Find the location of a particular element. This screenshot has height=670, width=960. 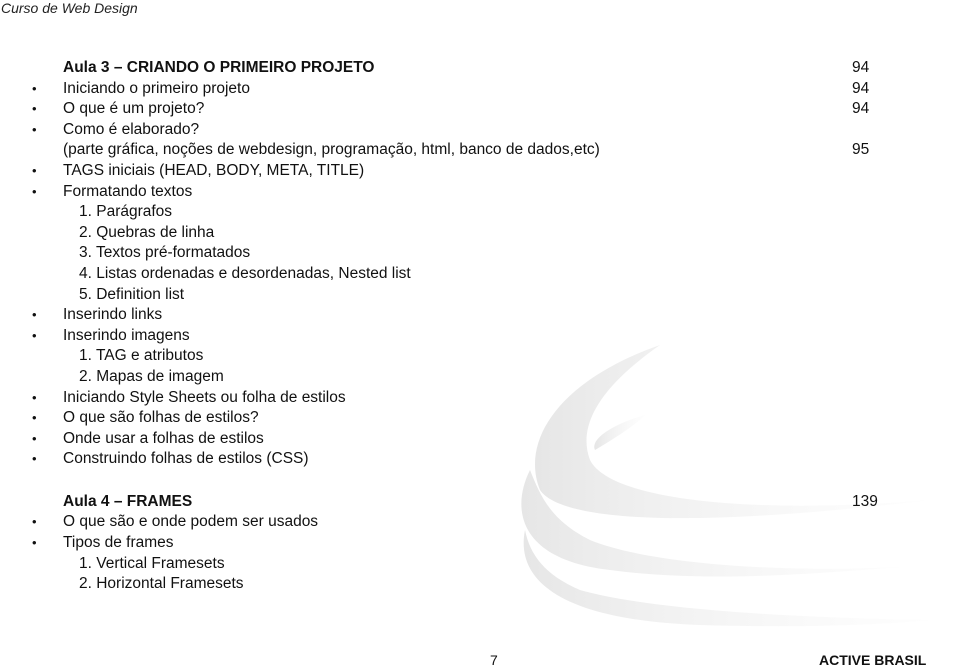

toc-item-page-number: 95 is located at coordinates (861, 150).